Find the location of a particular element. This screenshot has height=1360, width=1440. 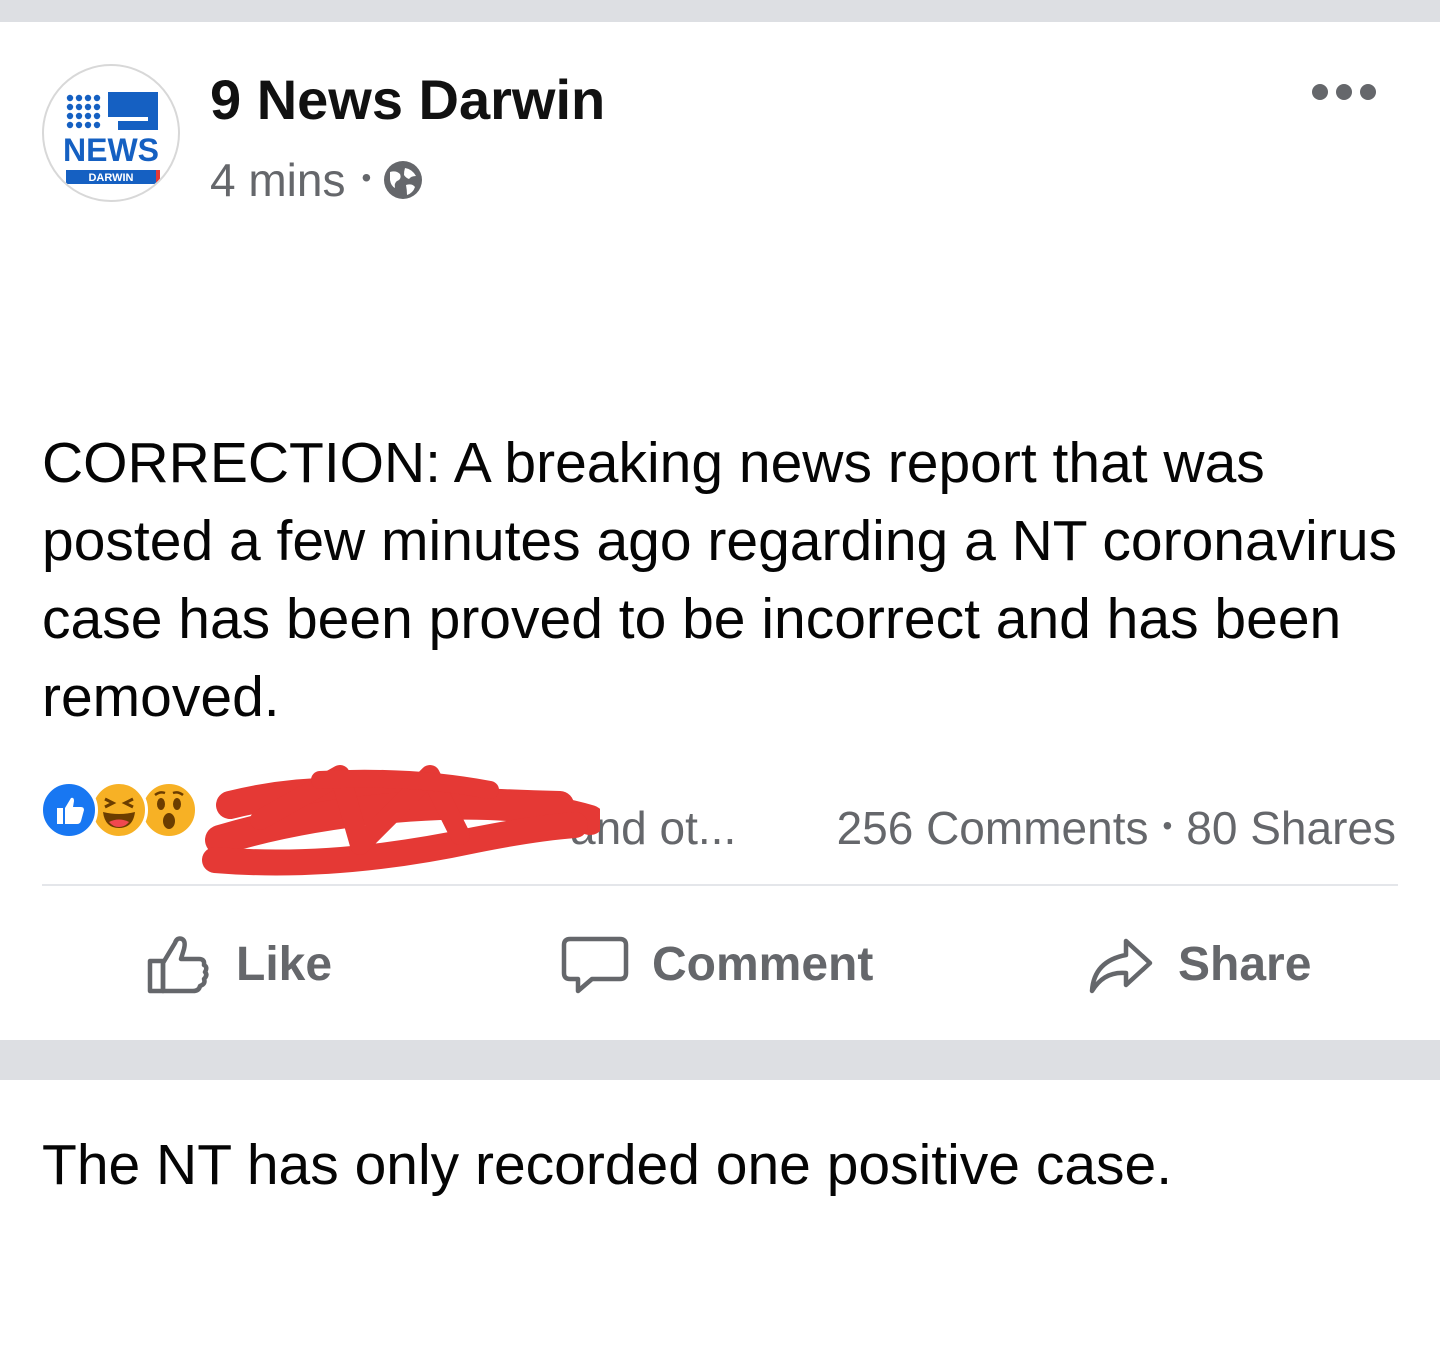

reactions-summary is located at coordinates (119, 810).